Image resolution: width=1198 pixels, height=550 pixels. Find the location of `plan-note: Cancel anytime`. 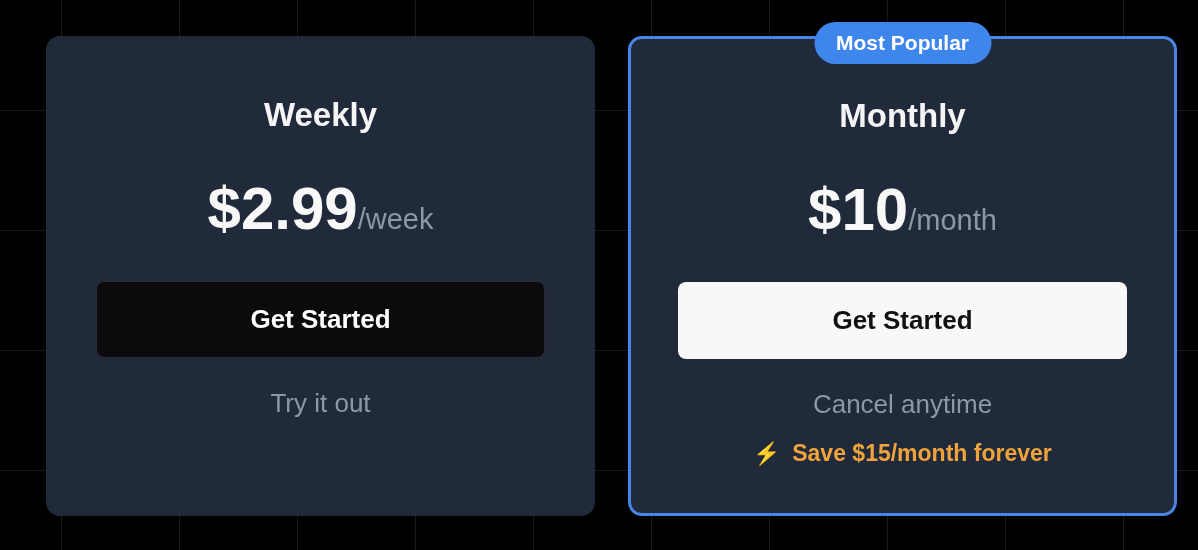

plan-note: Cancel anytime is located at coordinates (902, 404).